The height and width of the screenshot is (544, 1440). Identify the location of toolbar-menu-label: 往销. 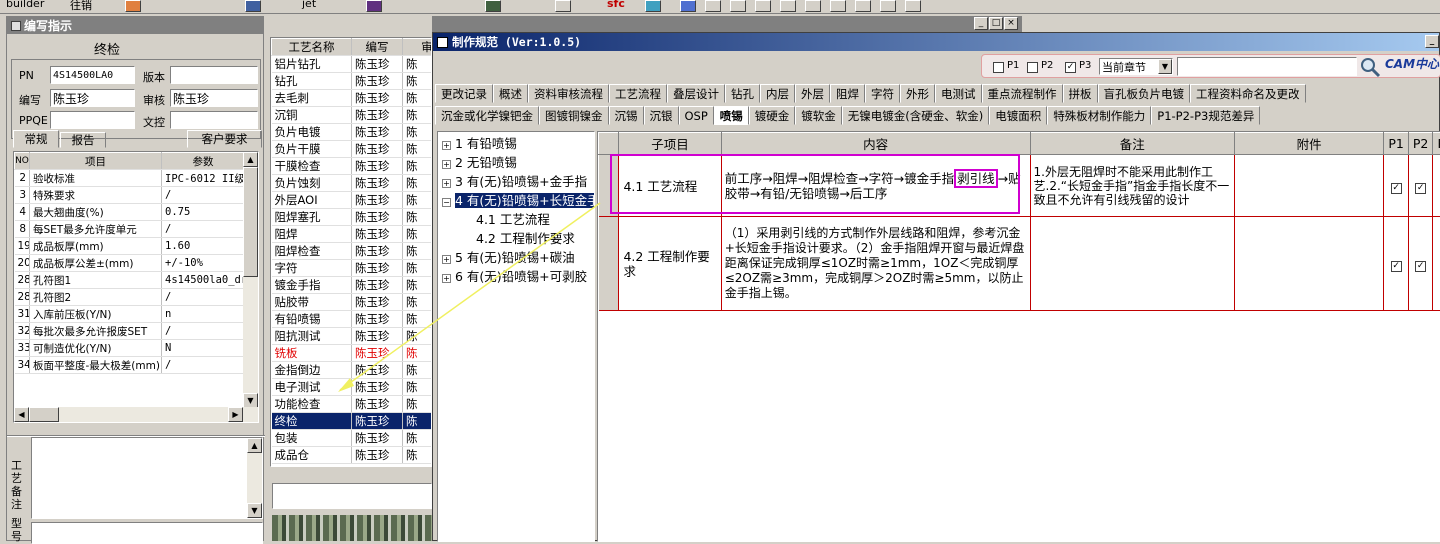
(81, 6).